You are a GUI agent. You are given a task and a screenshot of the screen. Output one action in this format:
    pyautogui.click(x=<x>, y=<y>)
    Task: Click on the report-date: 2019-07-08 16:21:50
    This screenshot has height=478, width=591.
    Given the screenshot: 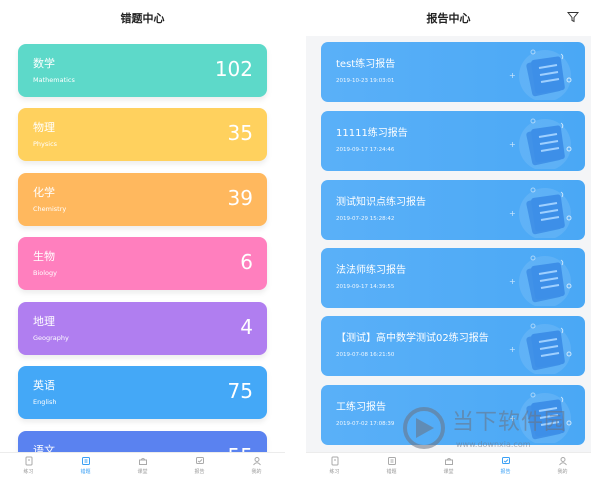 What is the action you would take?
    pyautogui.click(x=365, y=355)
    